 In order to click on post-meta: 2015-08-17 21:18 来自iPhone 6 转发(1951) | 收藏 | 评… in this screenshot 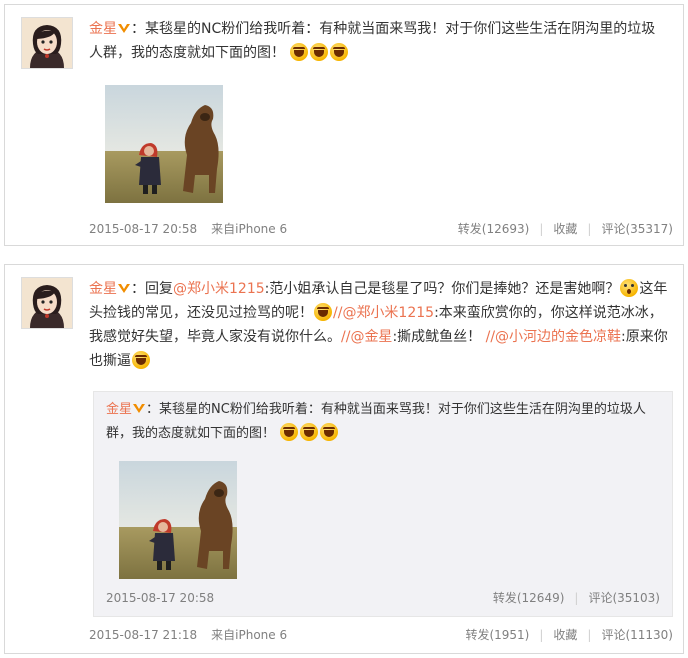, I will do `click(381, 635)`.